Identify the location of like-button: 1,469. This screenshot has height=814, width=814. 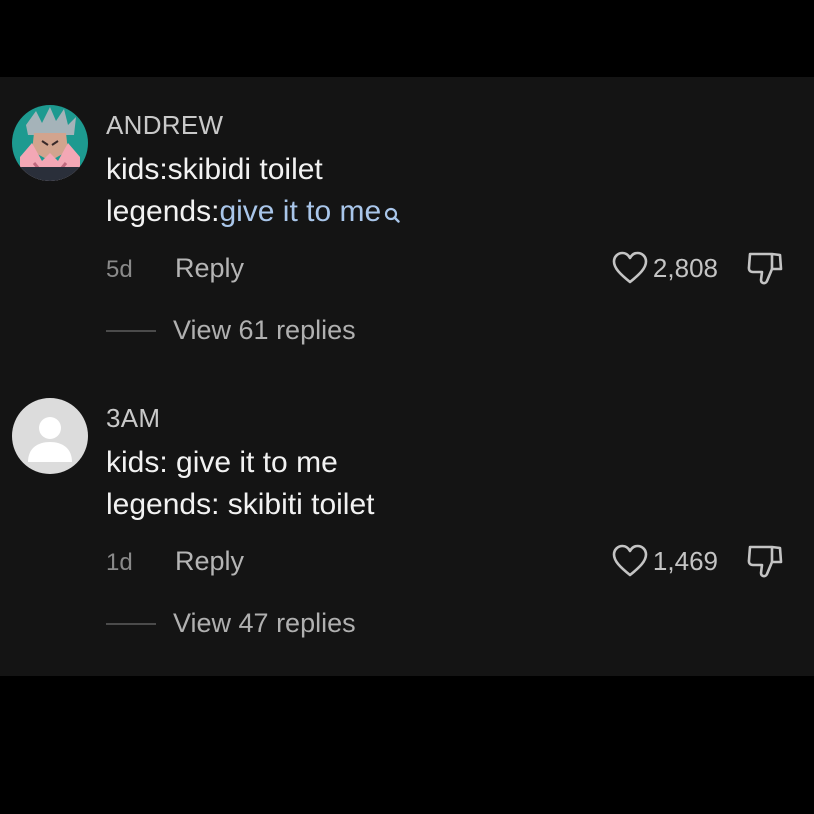
(665, 561).